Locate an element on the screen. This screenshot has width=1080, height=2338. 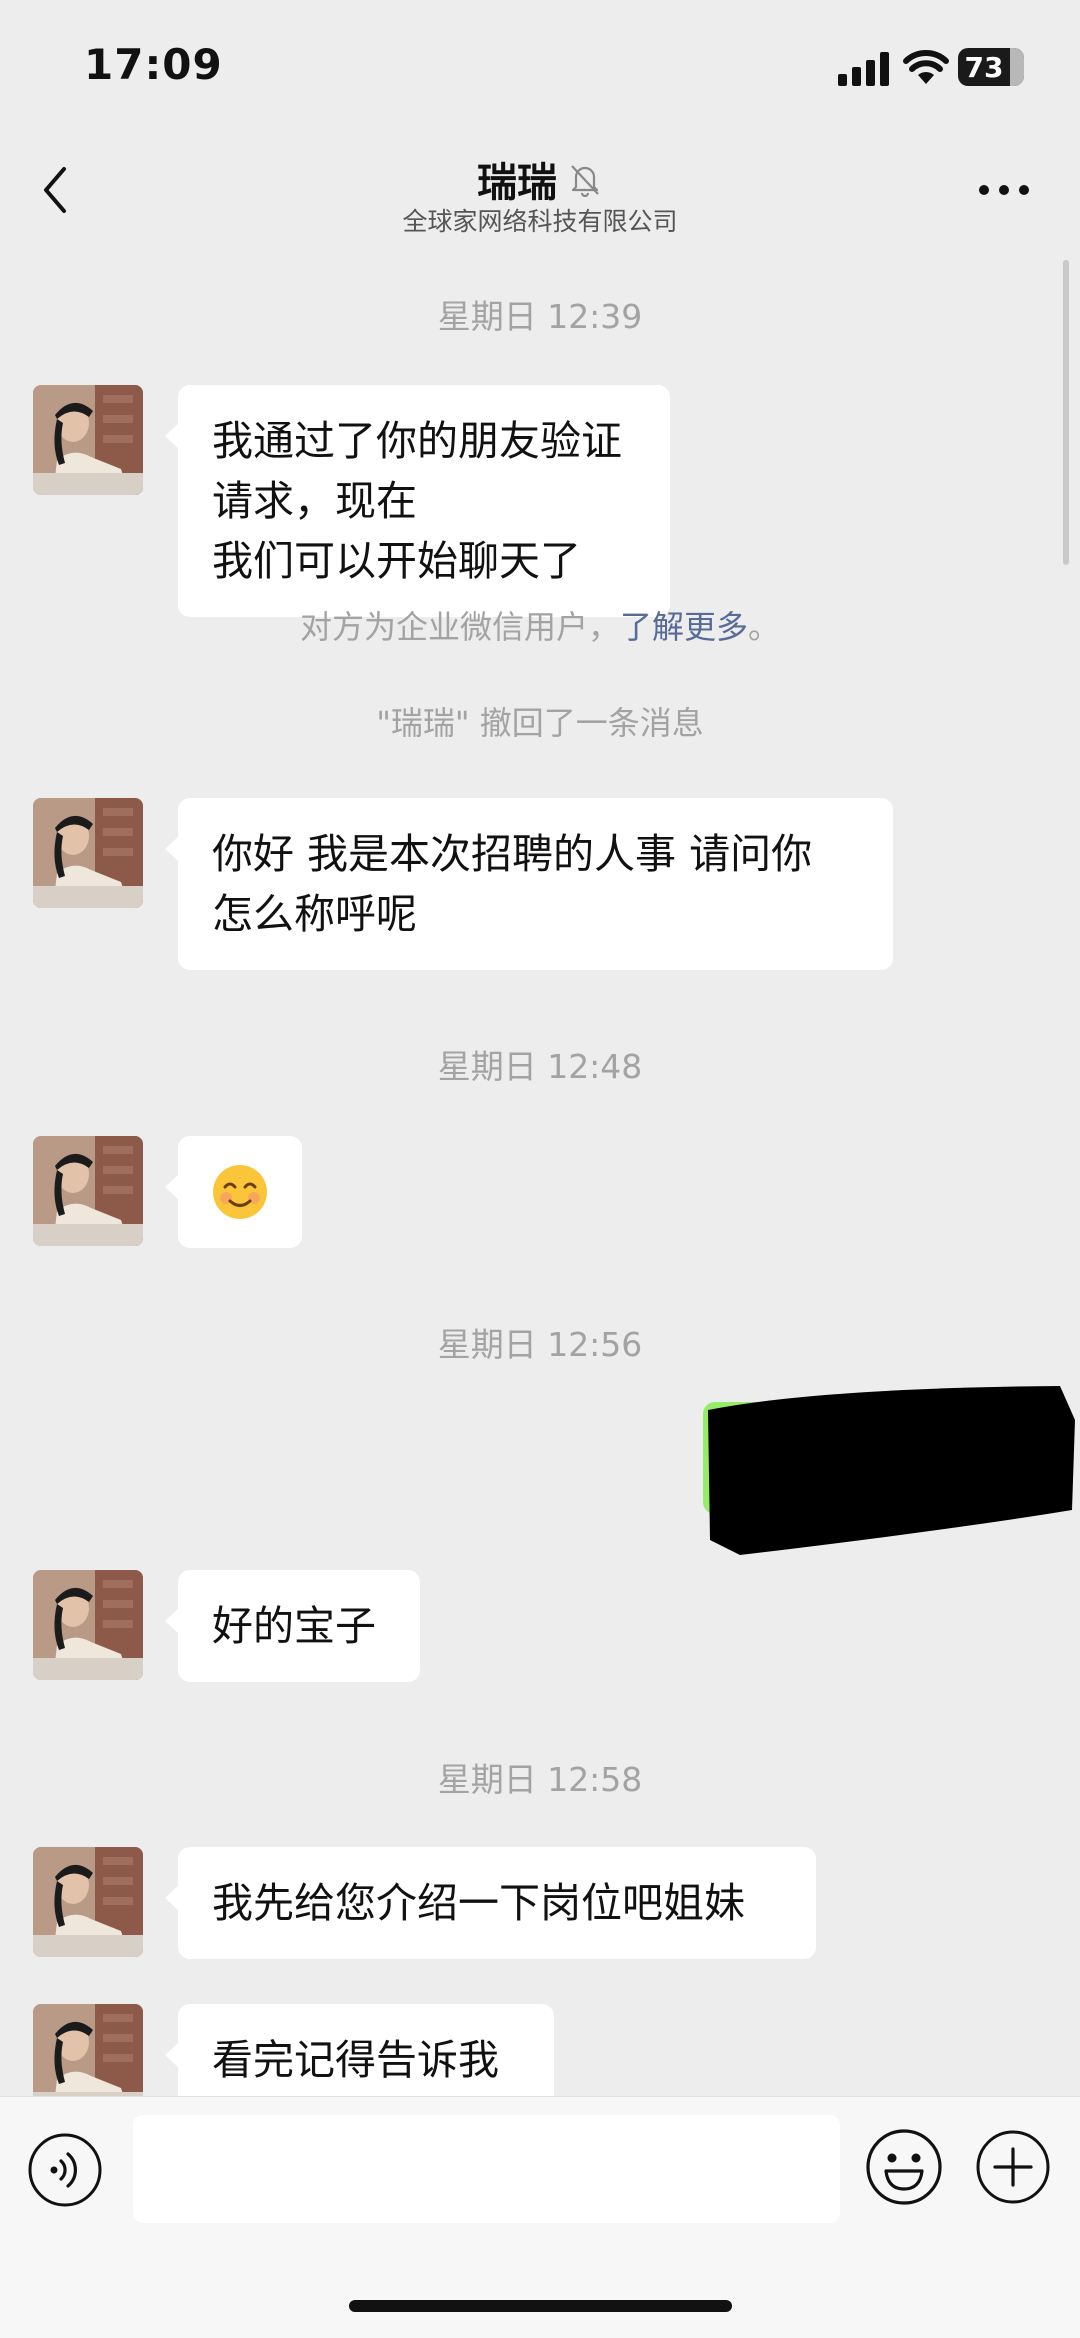
learn-more-link: 了解更多 is located at coordinates (684, 627).